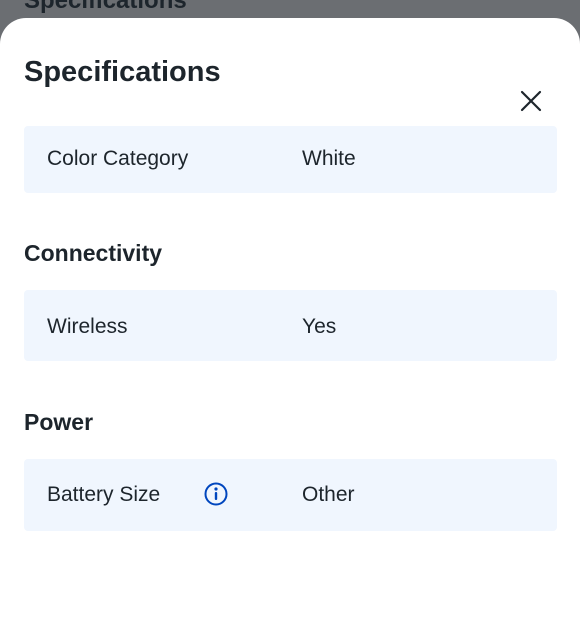  What do you see at coordinates (290, 159) in the screenshot?
I see `spec-row-color-category: Color Category White` at bounding box center [290, 159].